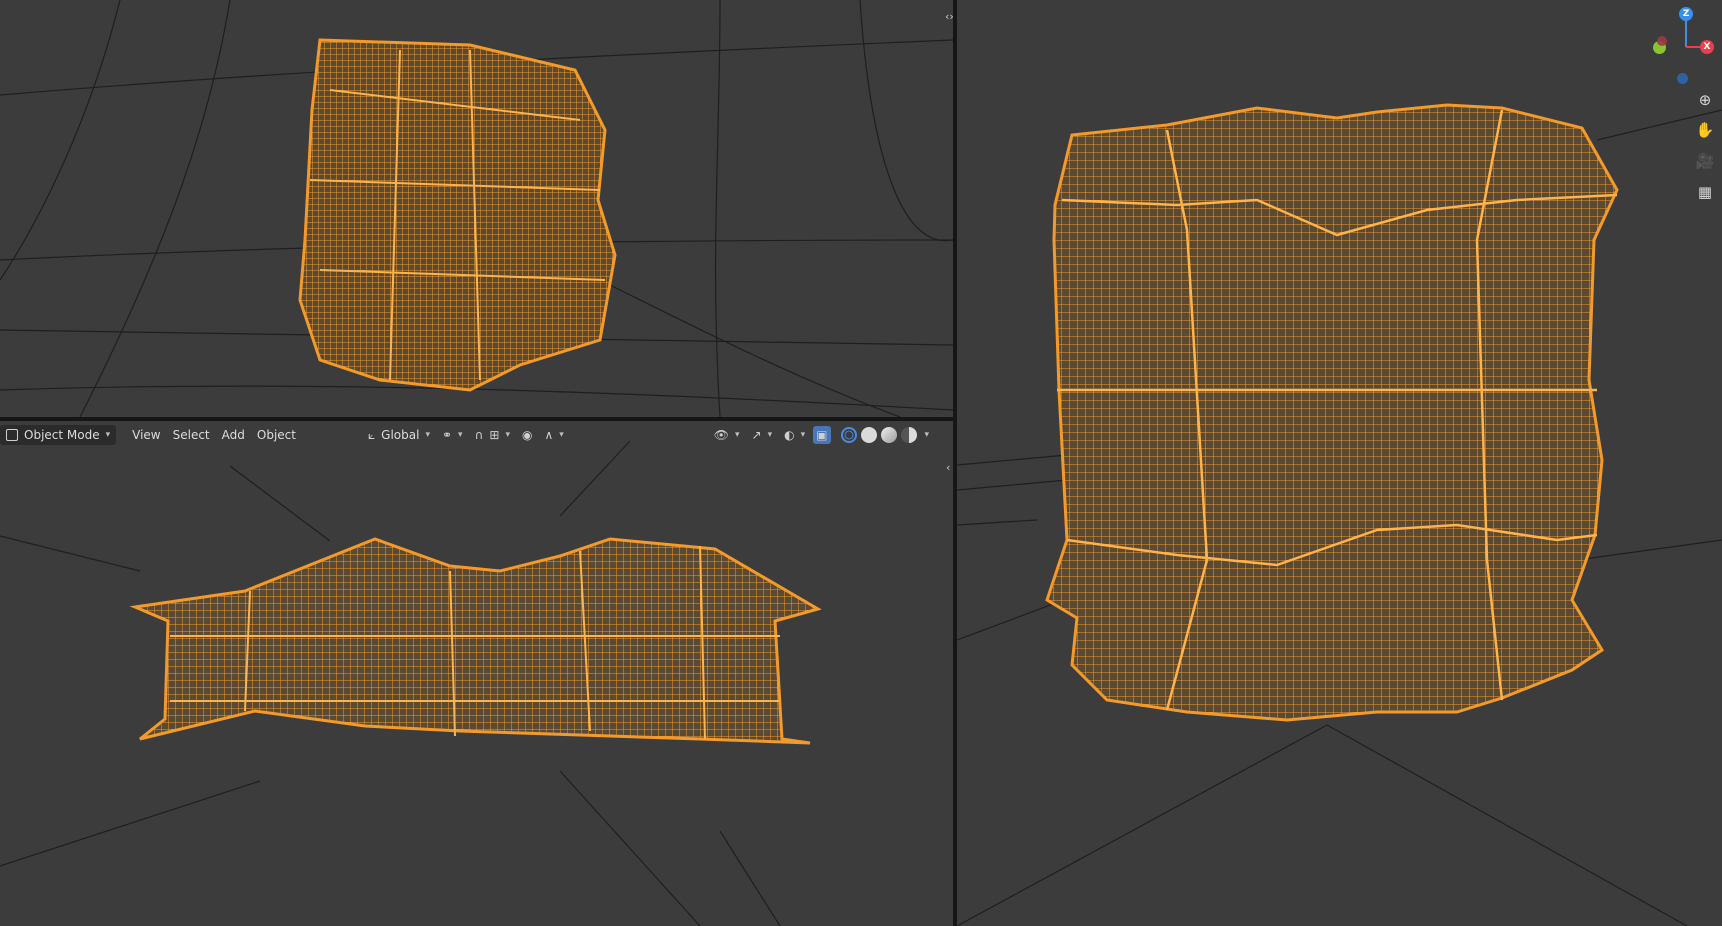 The image size is (1722, 926). I want to click on sidebar-expand-icon: ‹, so click(948, 467).